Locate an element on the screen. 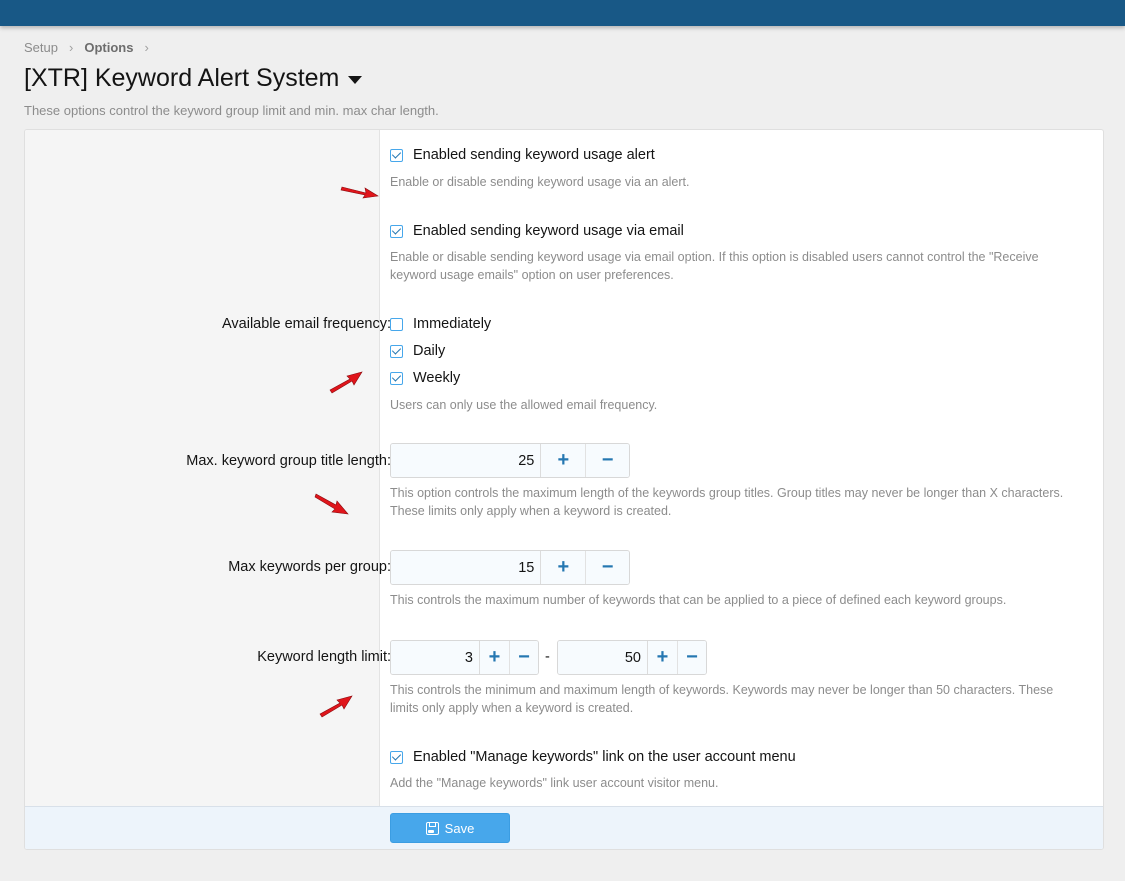 The width and height of the screenshot is (1125, 881). daily-label: Daily is located at coordinates (429, 351).